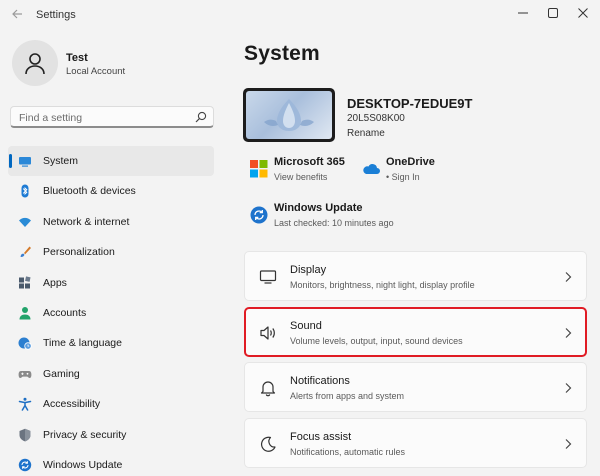 This screenshot has width=600, height=476. Describe the element at coordinates (56, 15) in the screenshot. I see `window-title: Settings` at that location.